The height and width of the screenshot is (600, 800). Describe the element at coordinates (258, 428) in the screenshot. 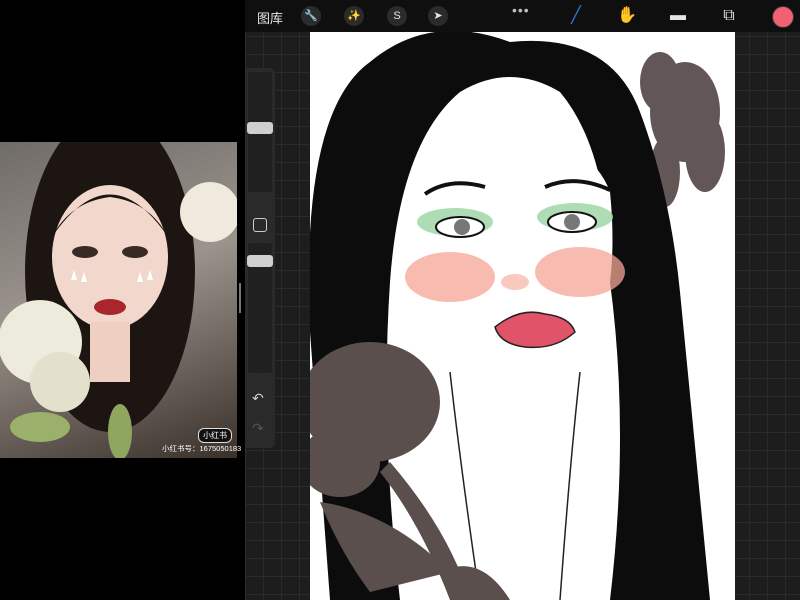

I see `redo-icon: ↷` at that location.